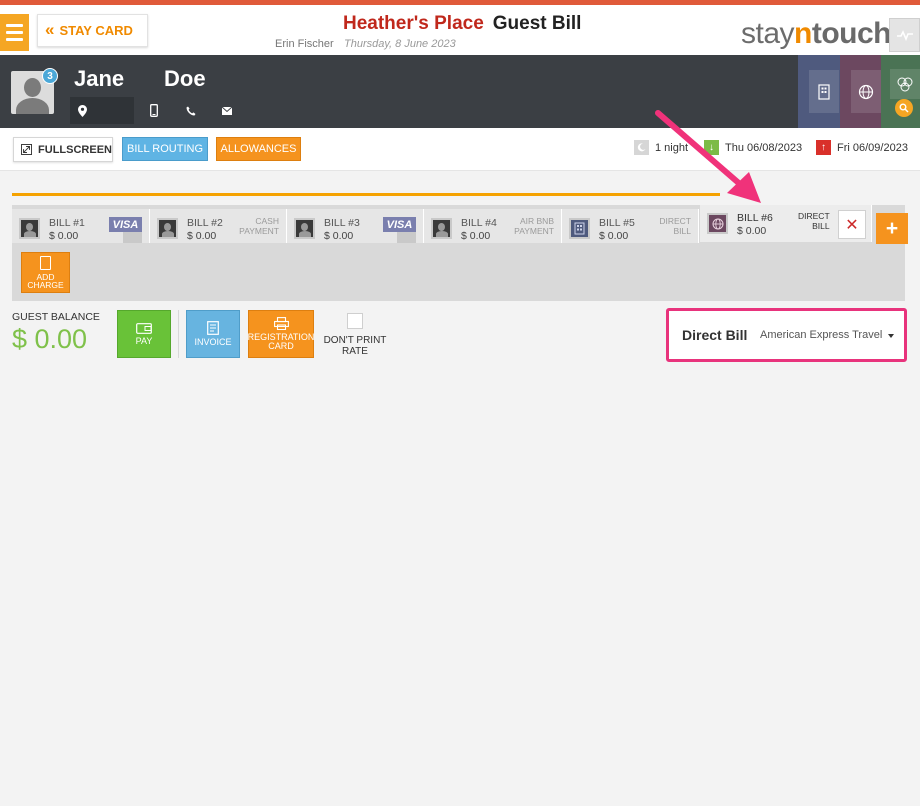 The height and width of the screenshot is (806, 920). Describe the element at coordinates (259, 226) in the screenshot. I see `payment-type: CASH PAYMENT` at that location.